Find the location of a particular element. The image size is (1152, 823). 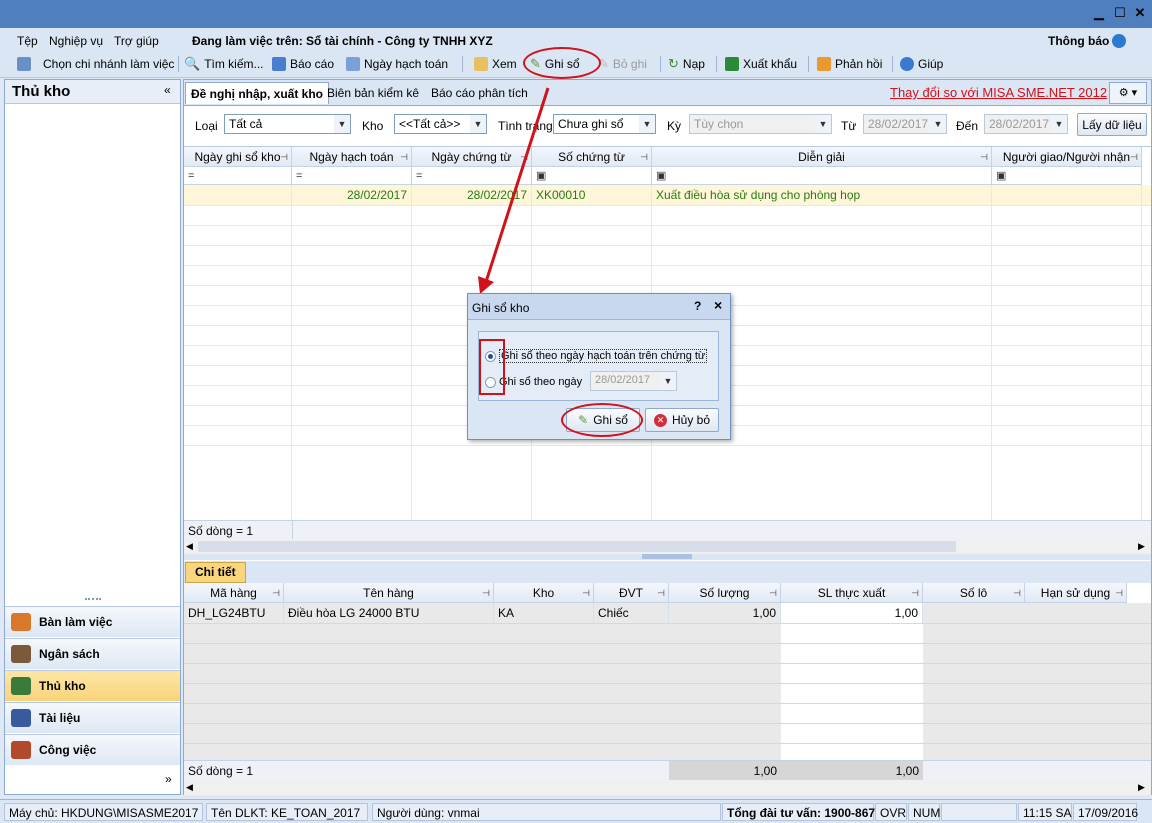

num-label: NUM is located at coordinates (927, 813).